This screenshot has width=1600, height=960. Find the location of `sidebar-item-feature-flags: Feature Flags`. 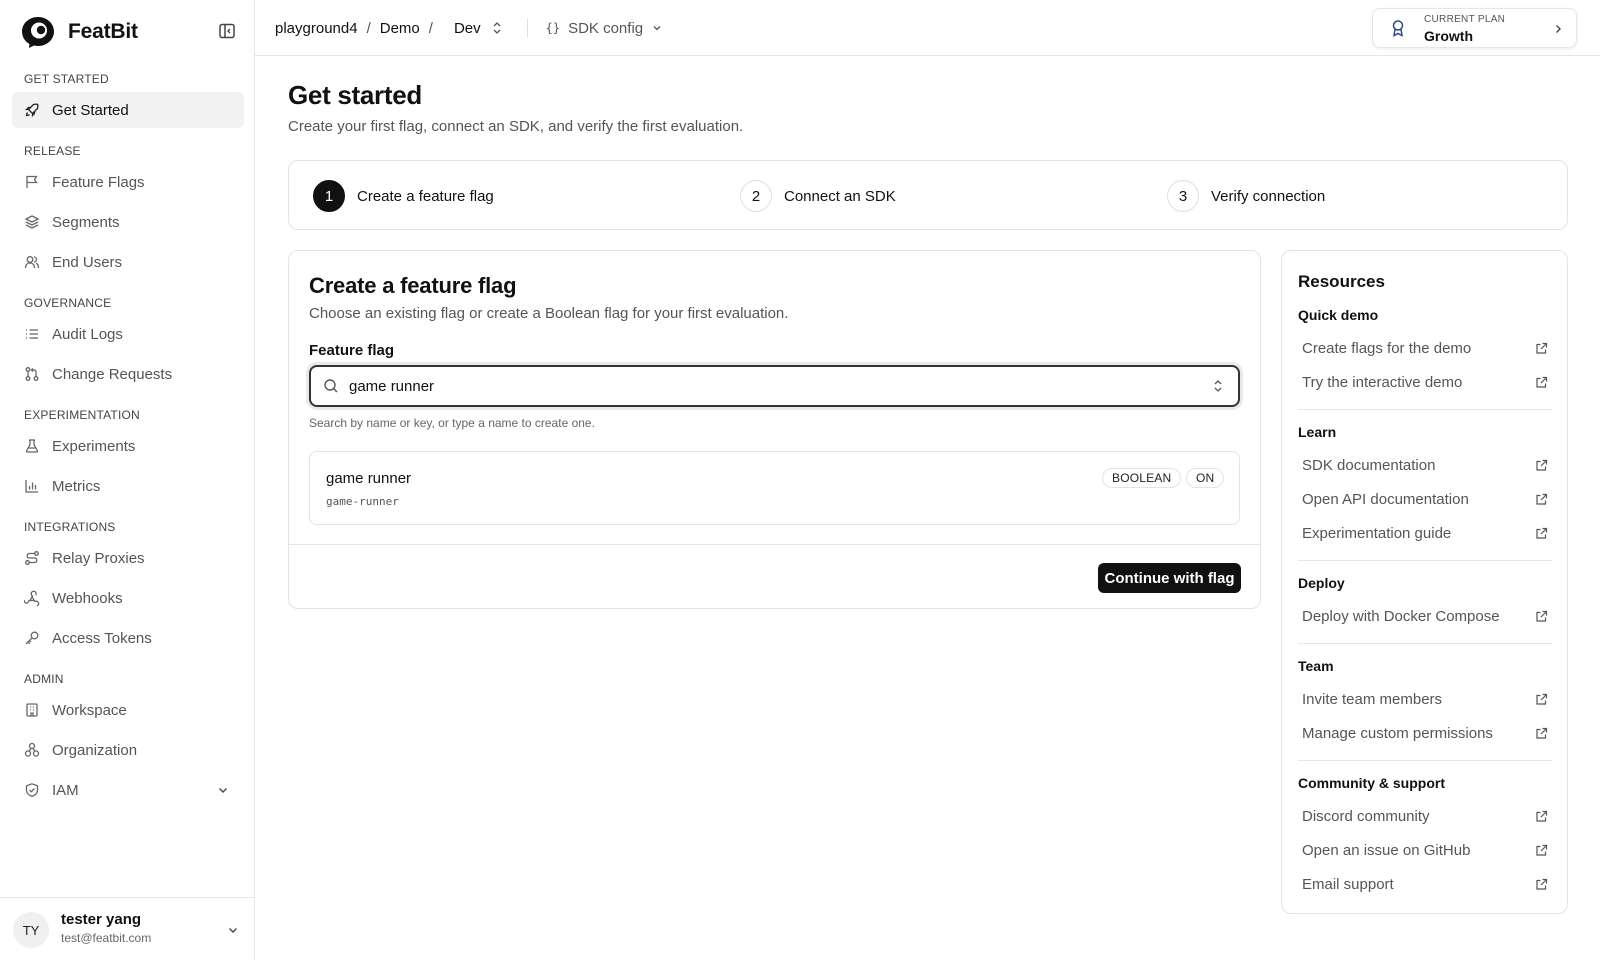

sidebar-item-feature-flags: Feature Flags is located at coordinates (128, 182).